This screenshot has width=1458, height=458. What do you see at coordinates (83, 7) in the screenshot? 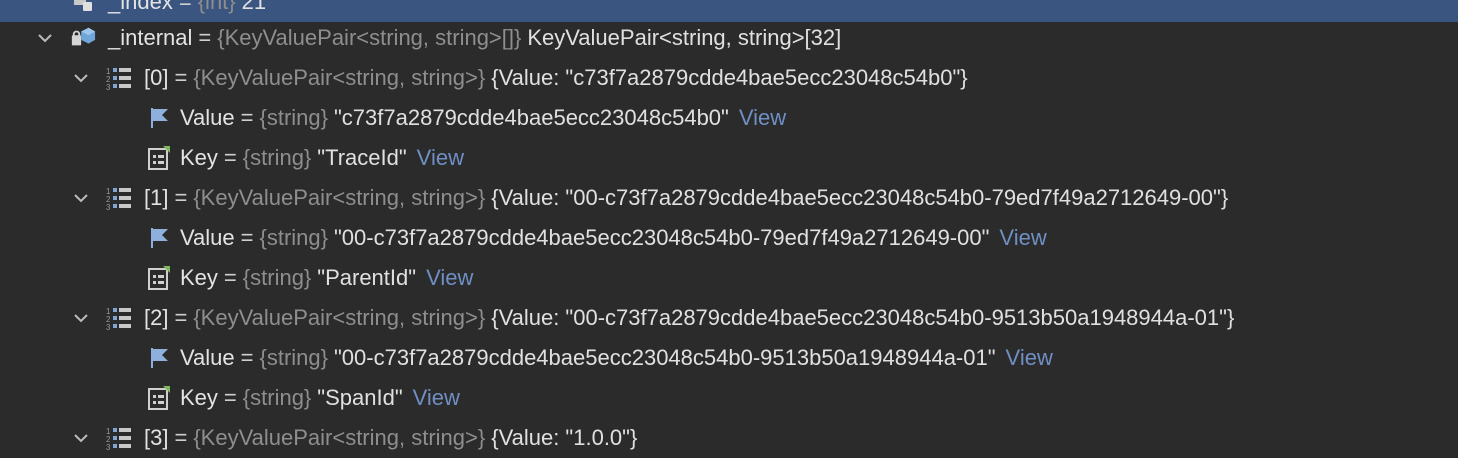
I see `field-lock-icon` at bounding box center [83, 7].